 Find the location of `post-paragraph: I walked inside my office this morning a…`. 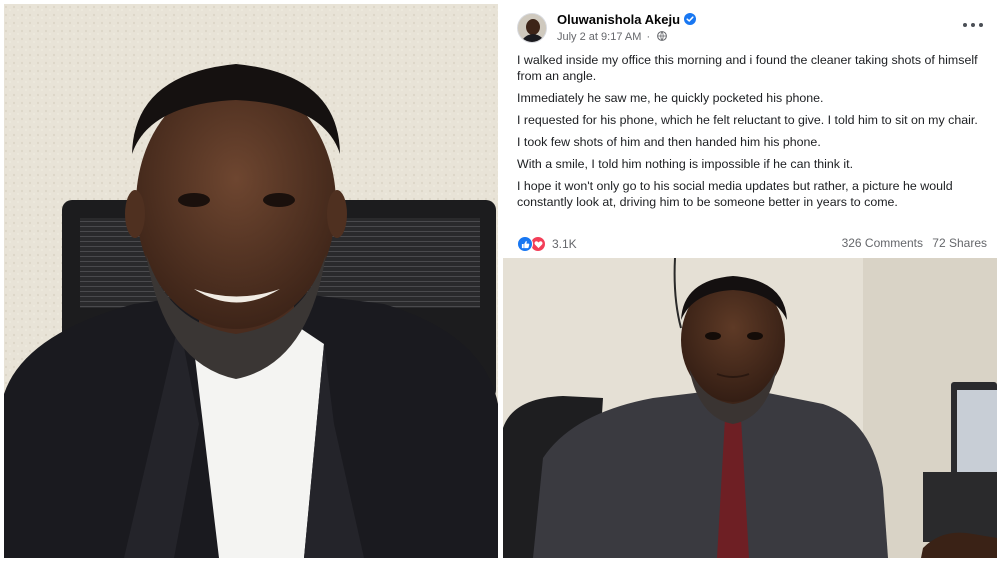

post-paragraph: I walked inside my office this morning a… is located at coordinates (747, 68).